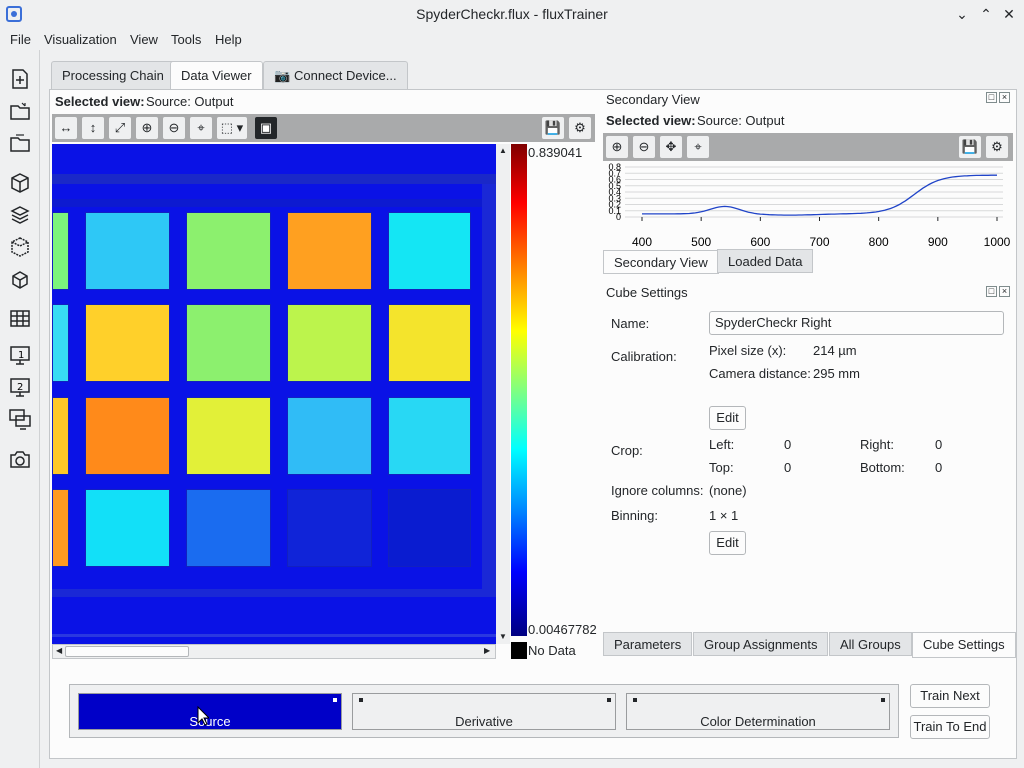  I want to click on tab-processing-chain: Processing Chain, so click(113, 75).